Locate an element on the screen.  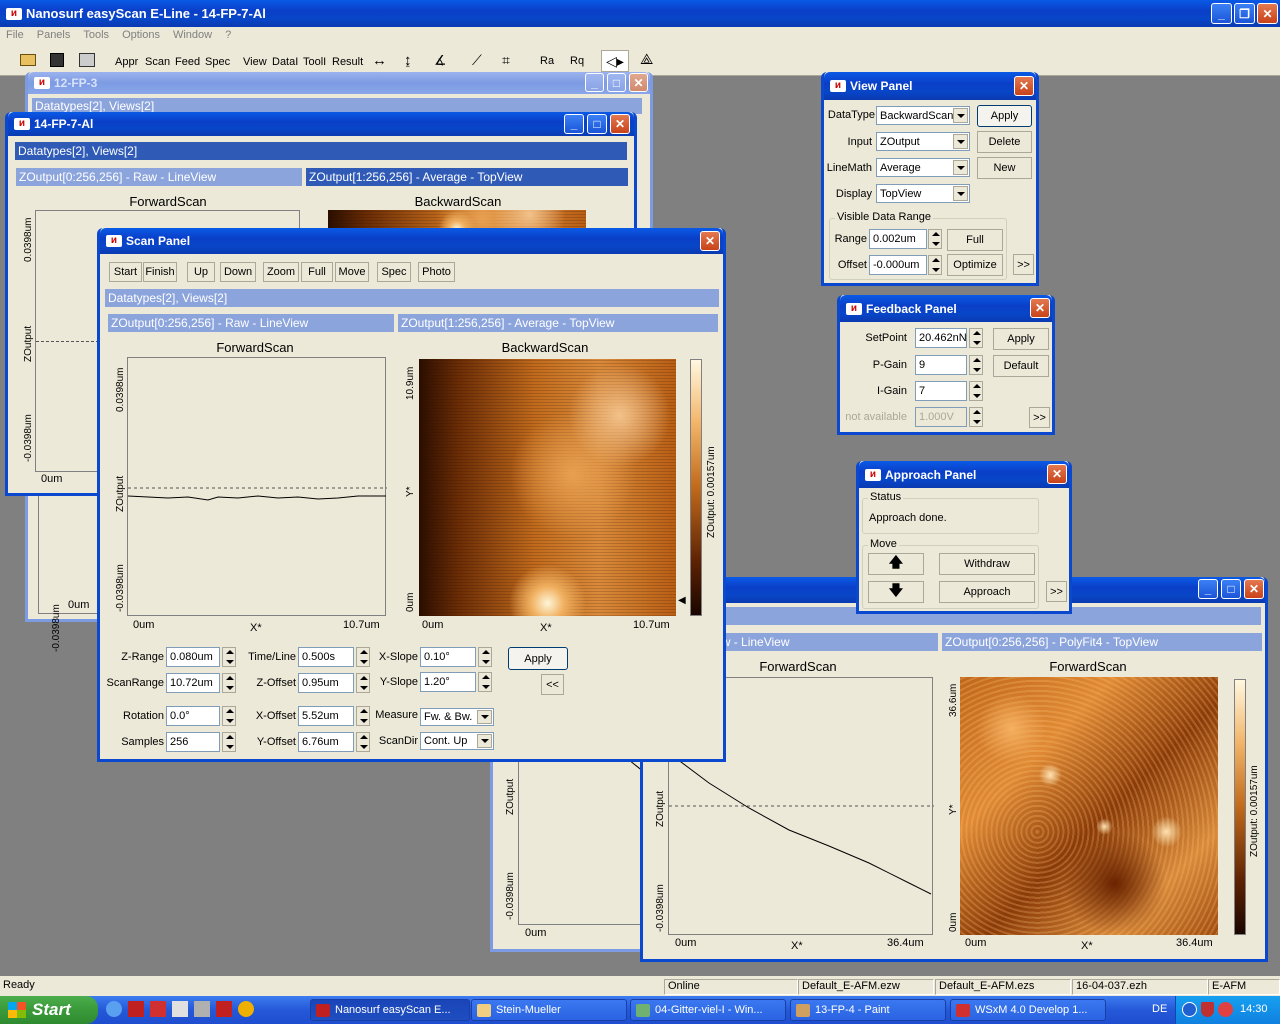
color-scale-bar is located at coordinates (1240, 807).